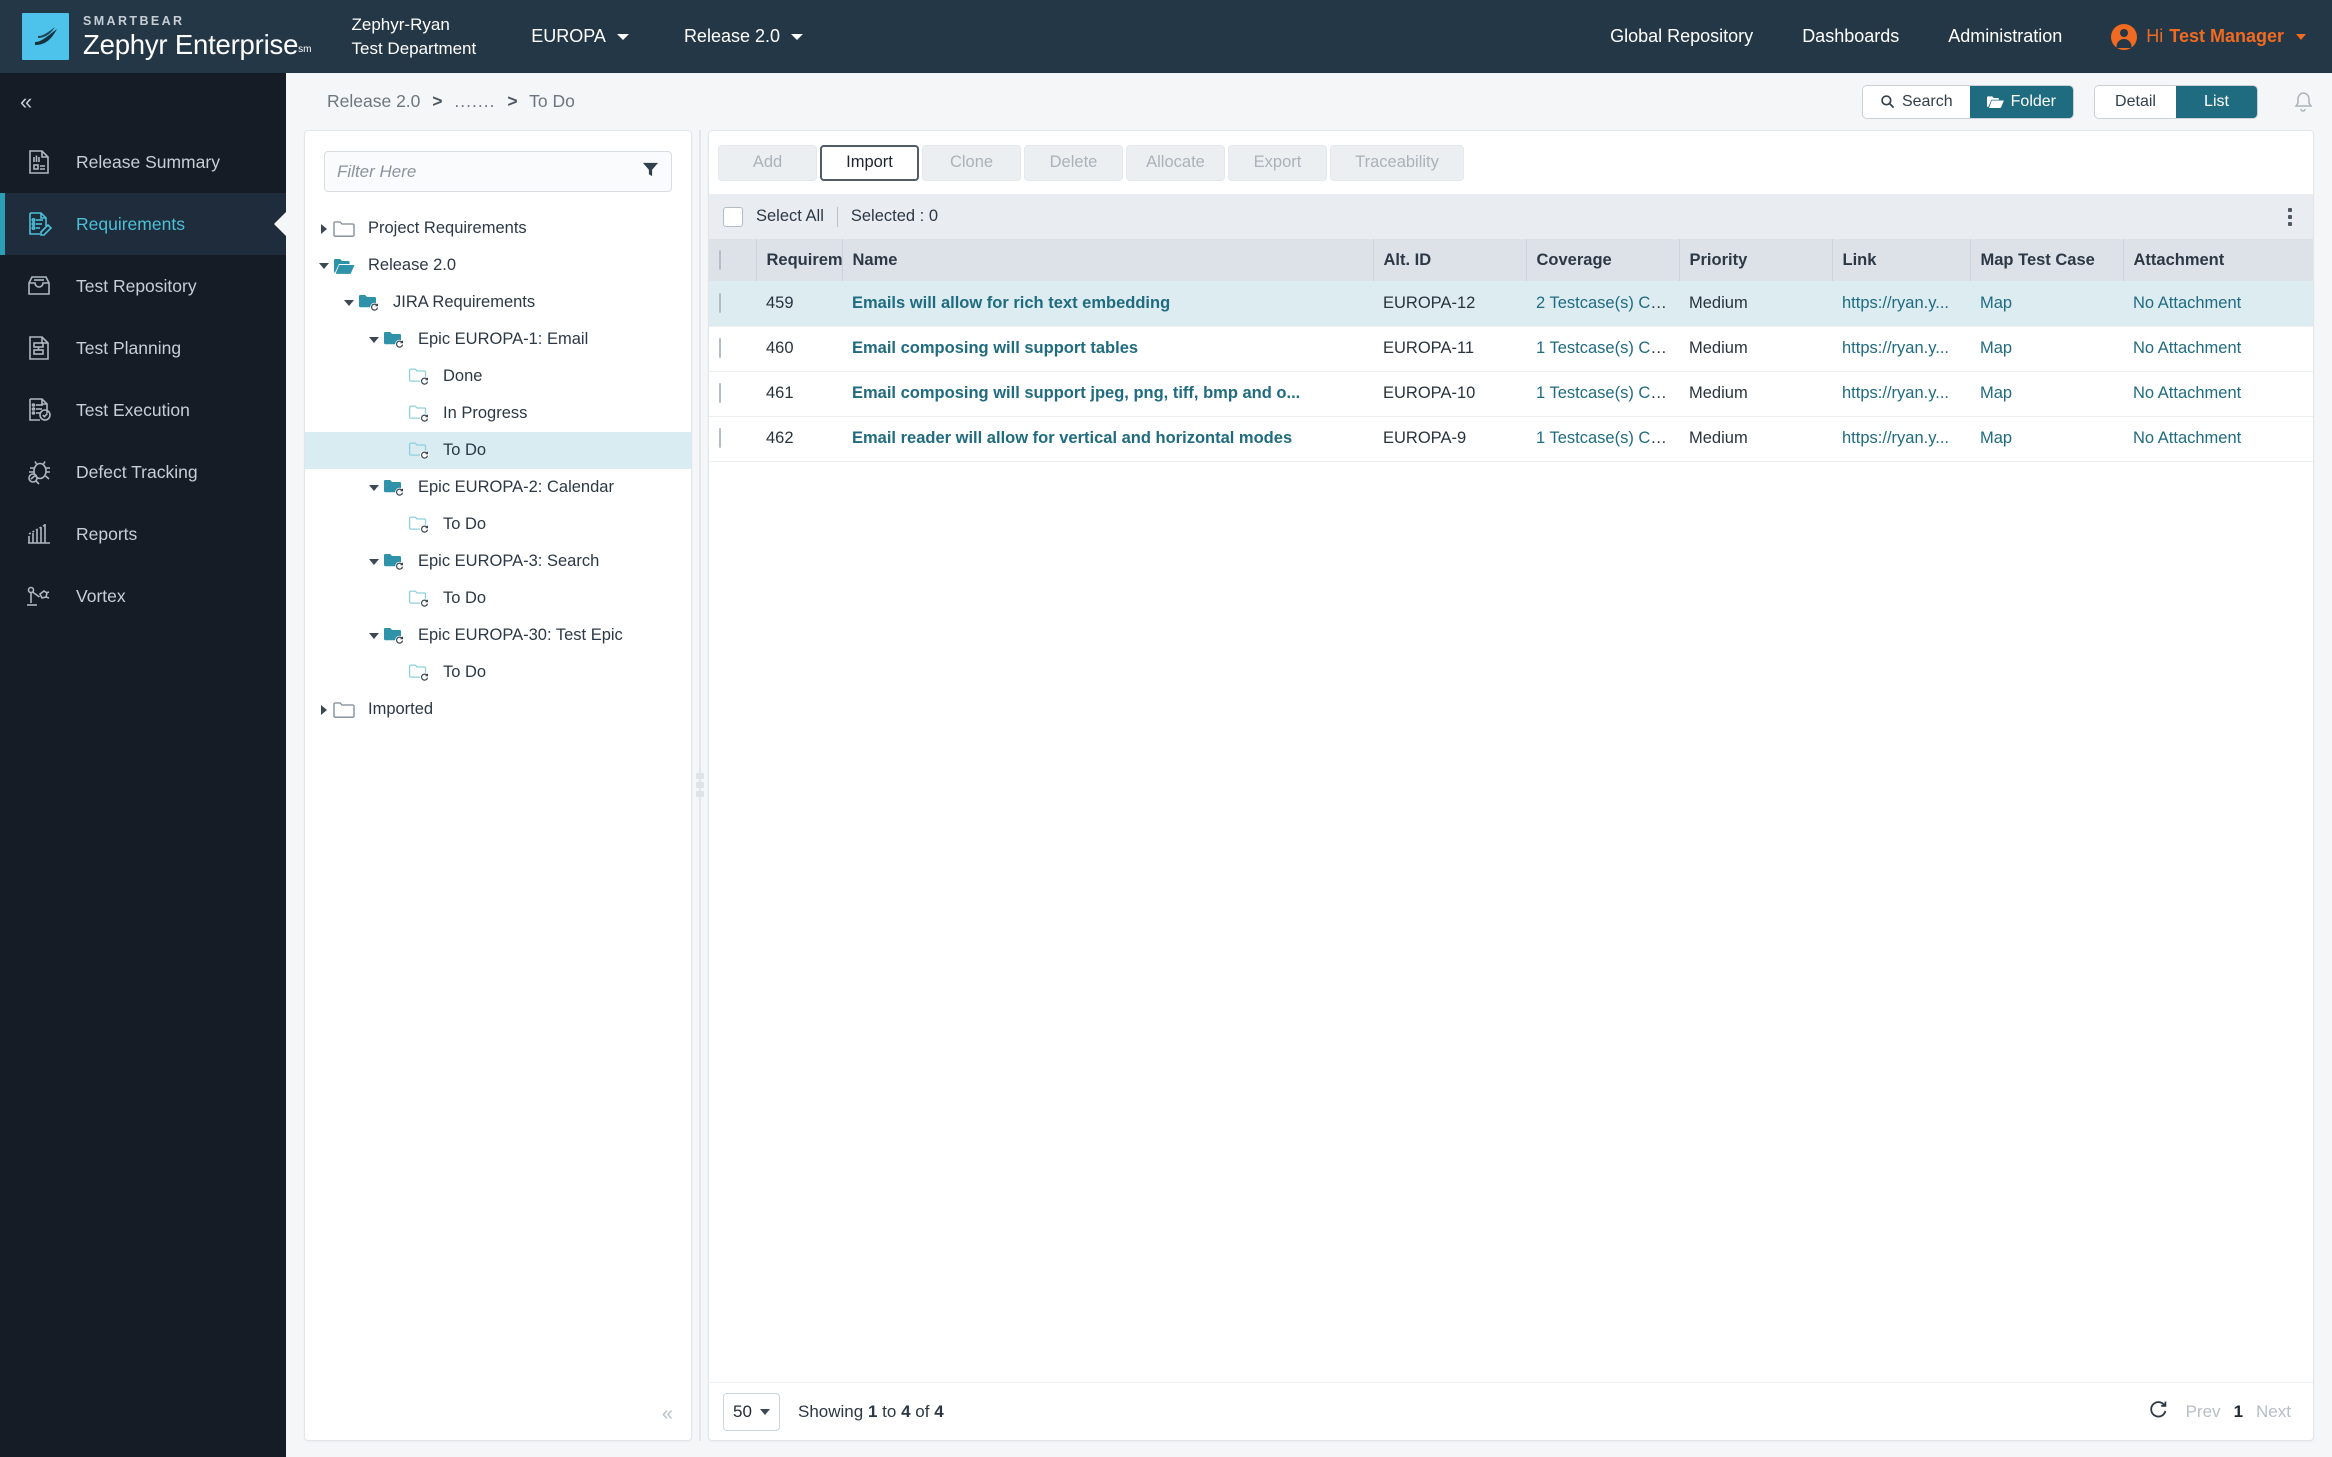 This screenshot has width=2332, height=1457. I want to click on nav-administration: Administration, so click(2005, 36).